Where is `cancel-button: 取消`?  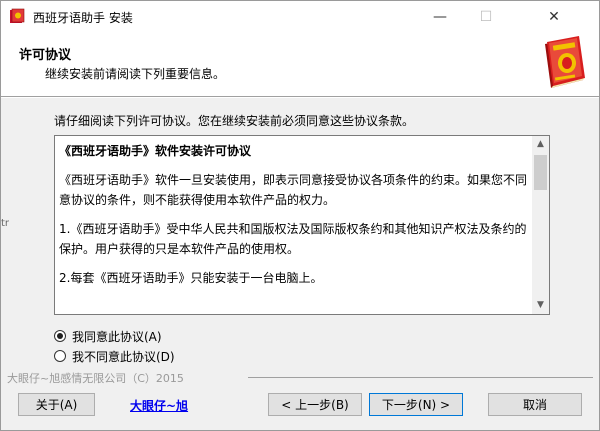 cancel-button: 取消 is located at coordinates (535, 404).